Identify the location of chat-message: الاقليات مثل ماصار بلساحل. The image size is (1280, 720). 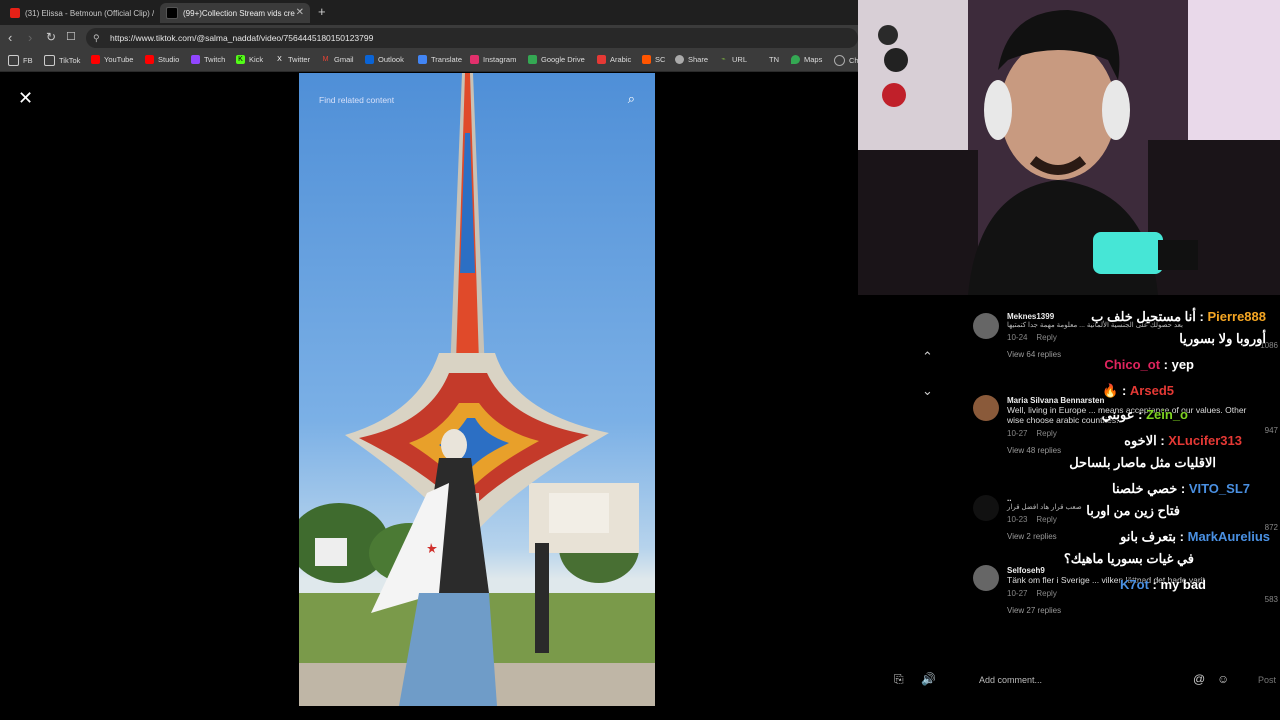
(1142, 463).